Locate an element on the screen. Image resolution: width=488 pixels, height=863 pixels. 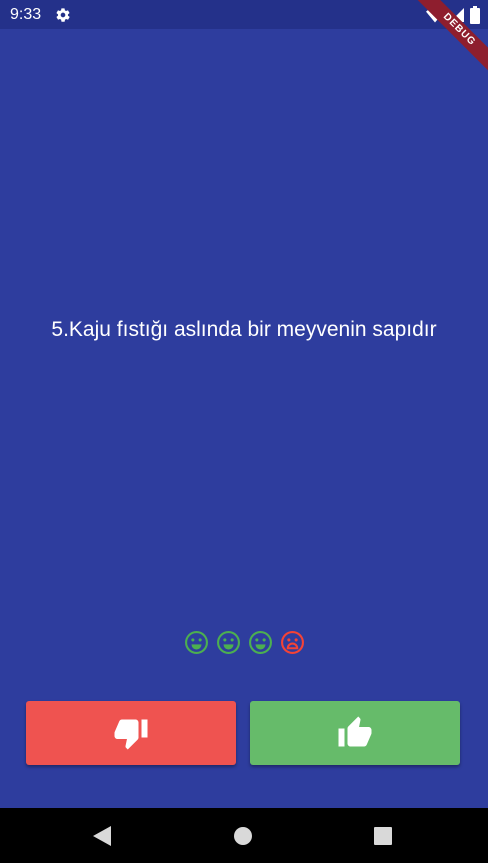
status-time: 9:33 is located at coordinates (26, 14).